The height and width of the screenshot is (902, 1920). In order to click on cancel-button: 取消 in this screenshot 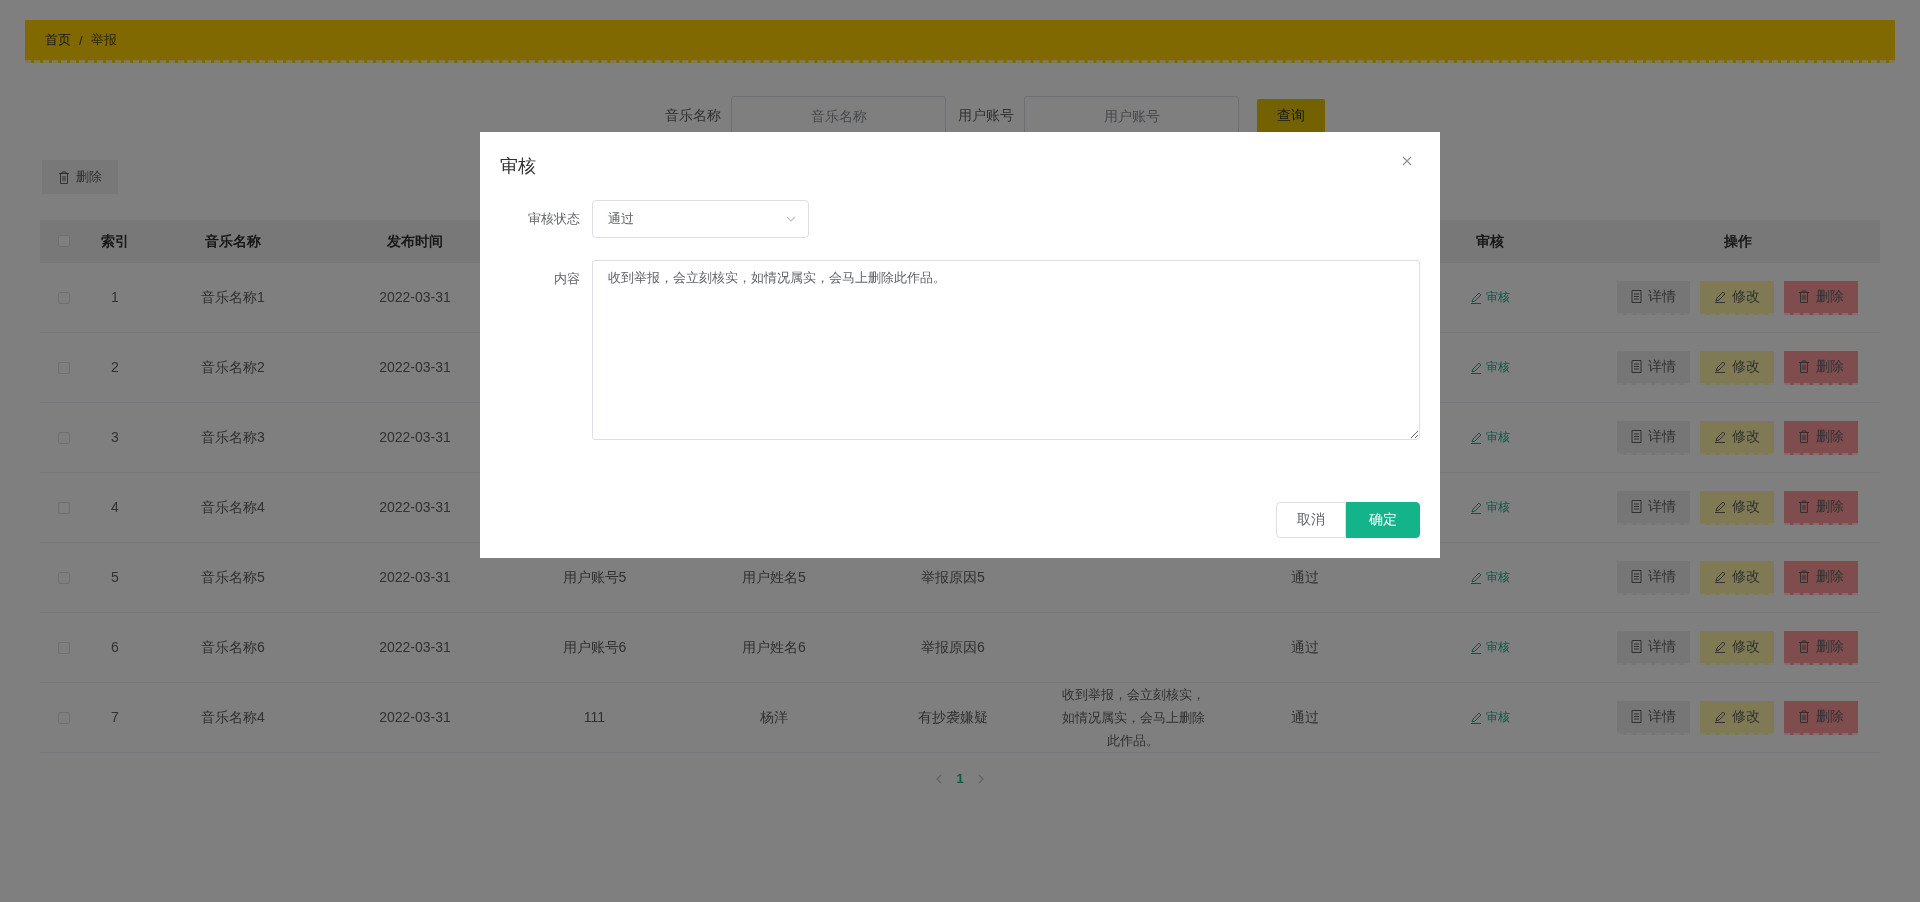, I will do `click(1311, 520)`.